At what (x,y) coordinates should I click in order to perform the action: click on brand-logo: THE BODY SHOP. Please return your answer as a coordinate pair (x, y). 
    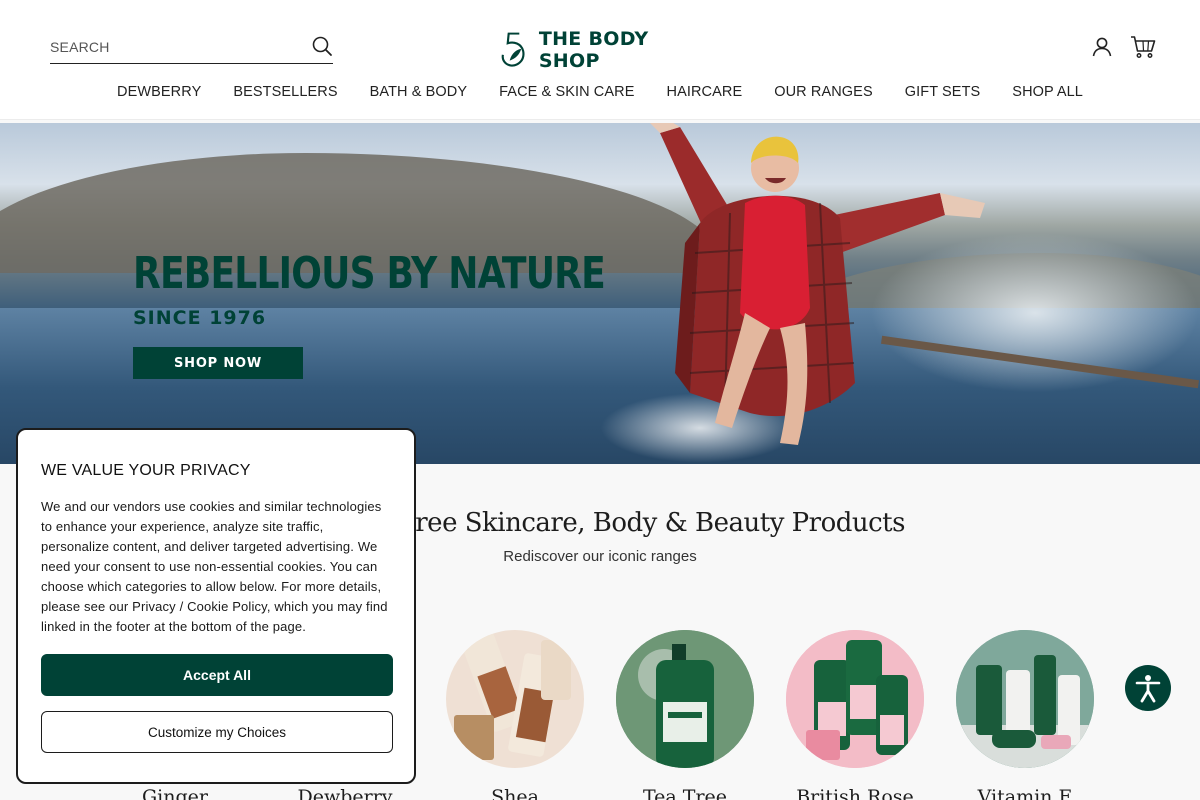
    Looking at the image, I should click on (605, 50).